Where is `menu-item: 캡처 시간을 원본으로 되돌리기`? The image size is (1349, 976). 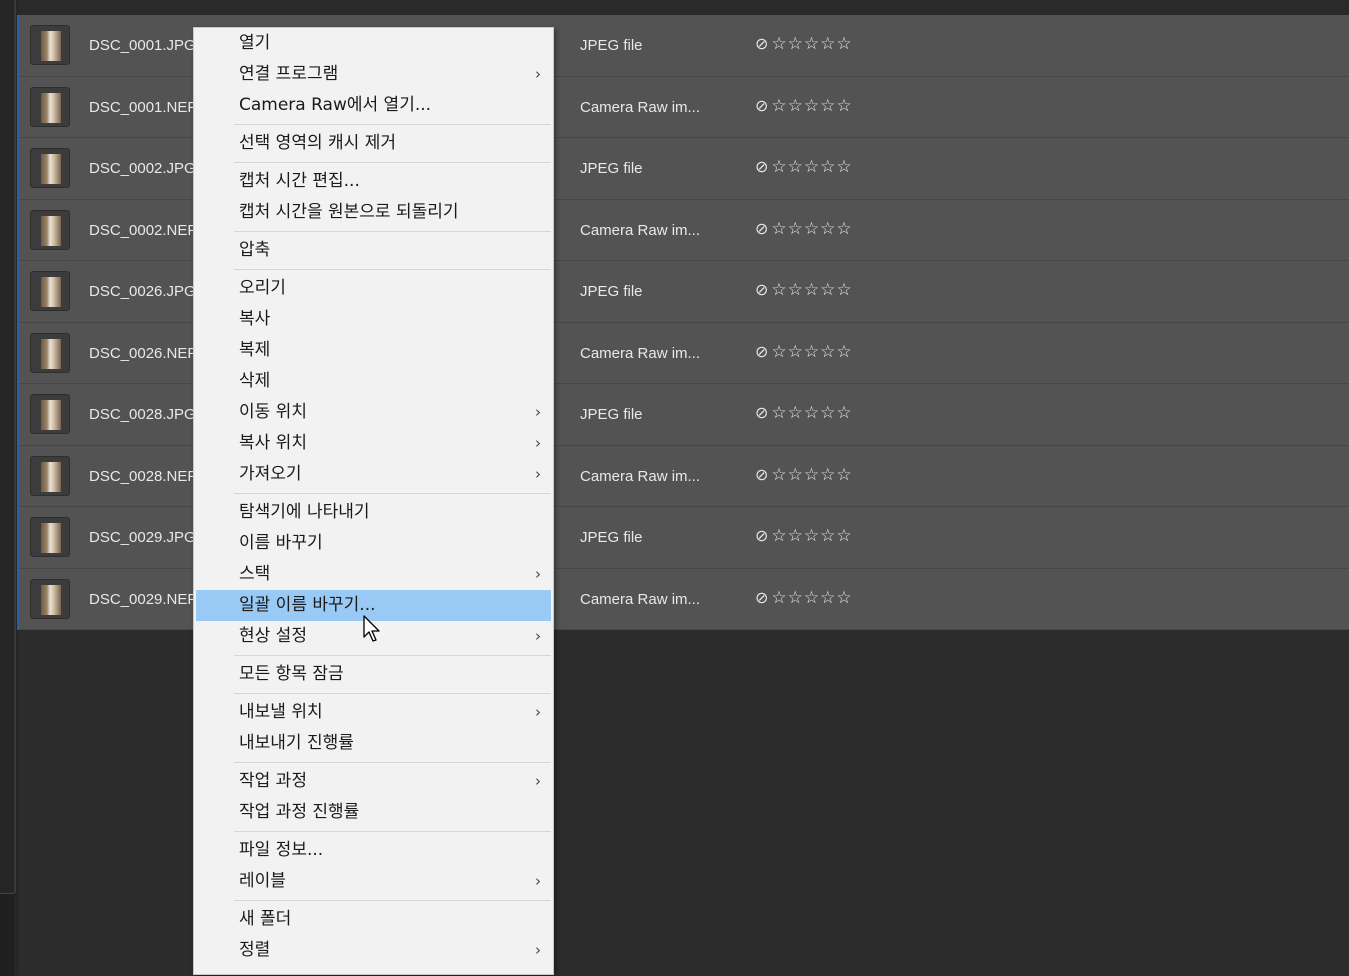 menu-item: 캡처 시간을 원본으로 되돌리기 is located at coordinates (373, 212).